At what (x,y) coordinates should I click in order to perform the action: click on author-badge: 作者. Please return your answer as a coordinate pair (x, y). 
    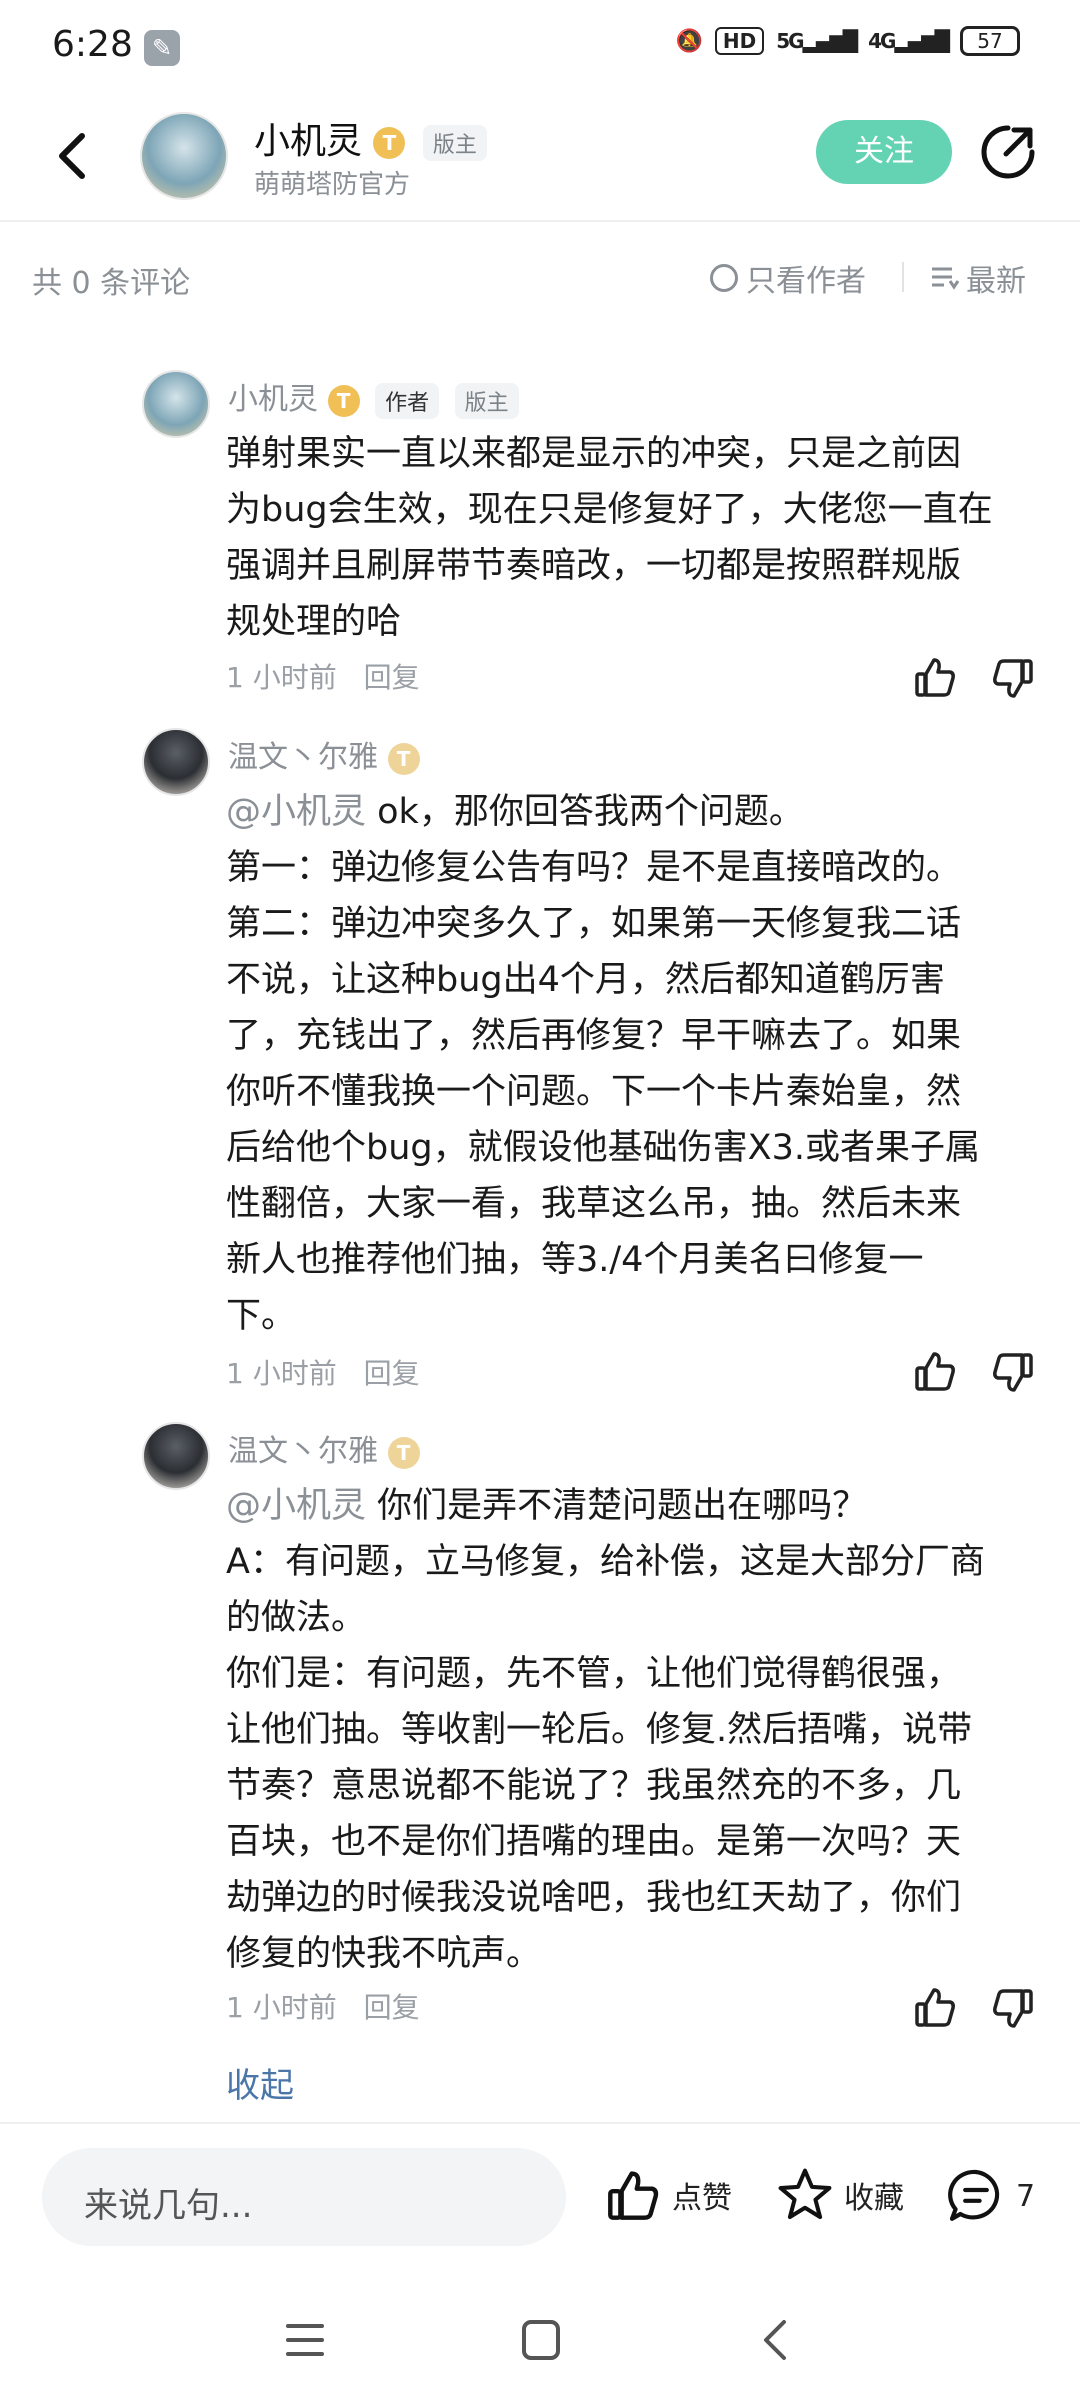
    Looking at the image, I should click on (407, 400).